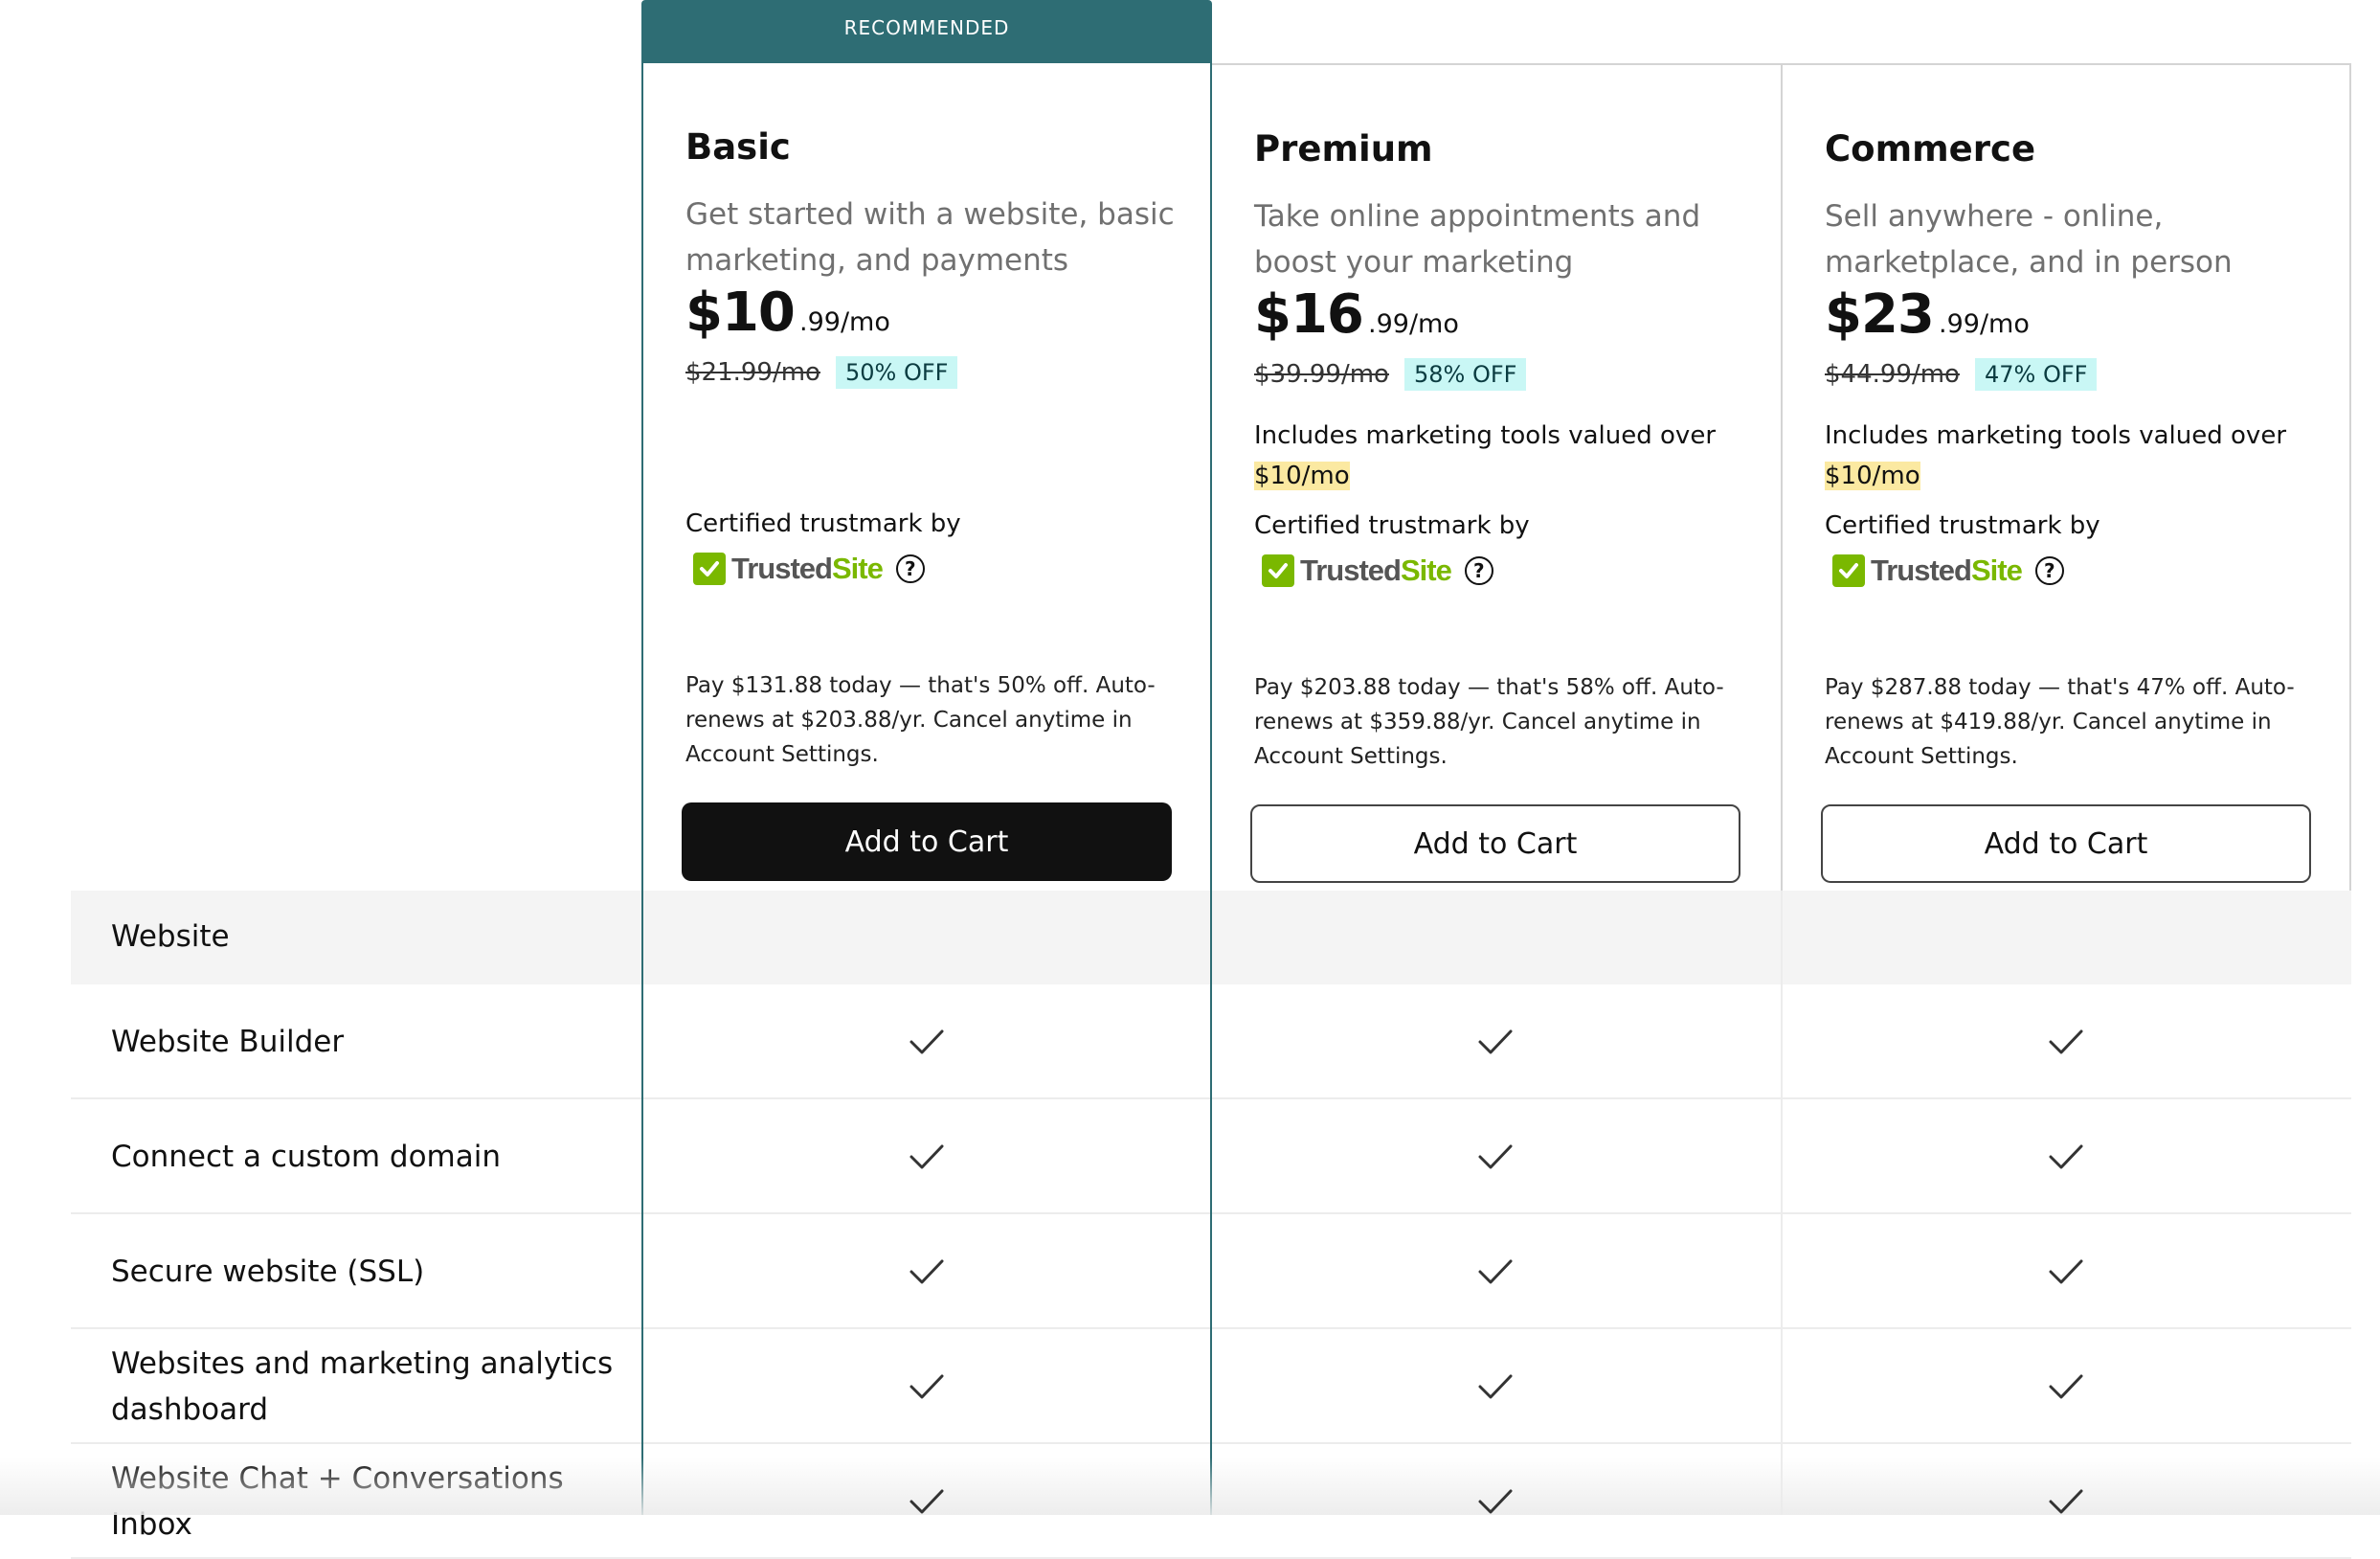  Describe the element at coordinates (1961, 374) in the screenshot. I see `old-price-row: $44.99/mo 47% OFF` at that location.